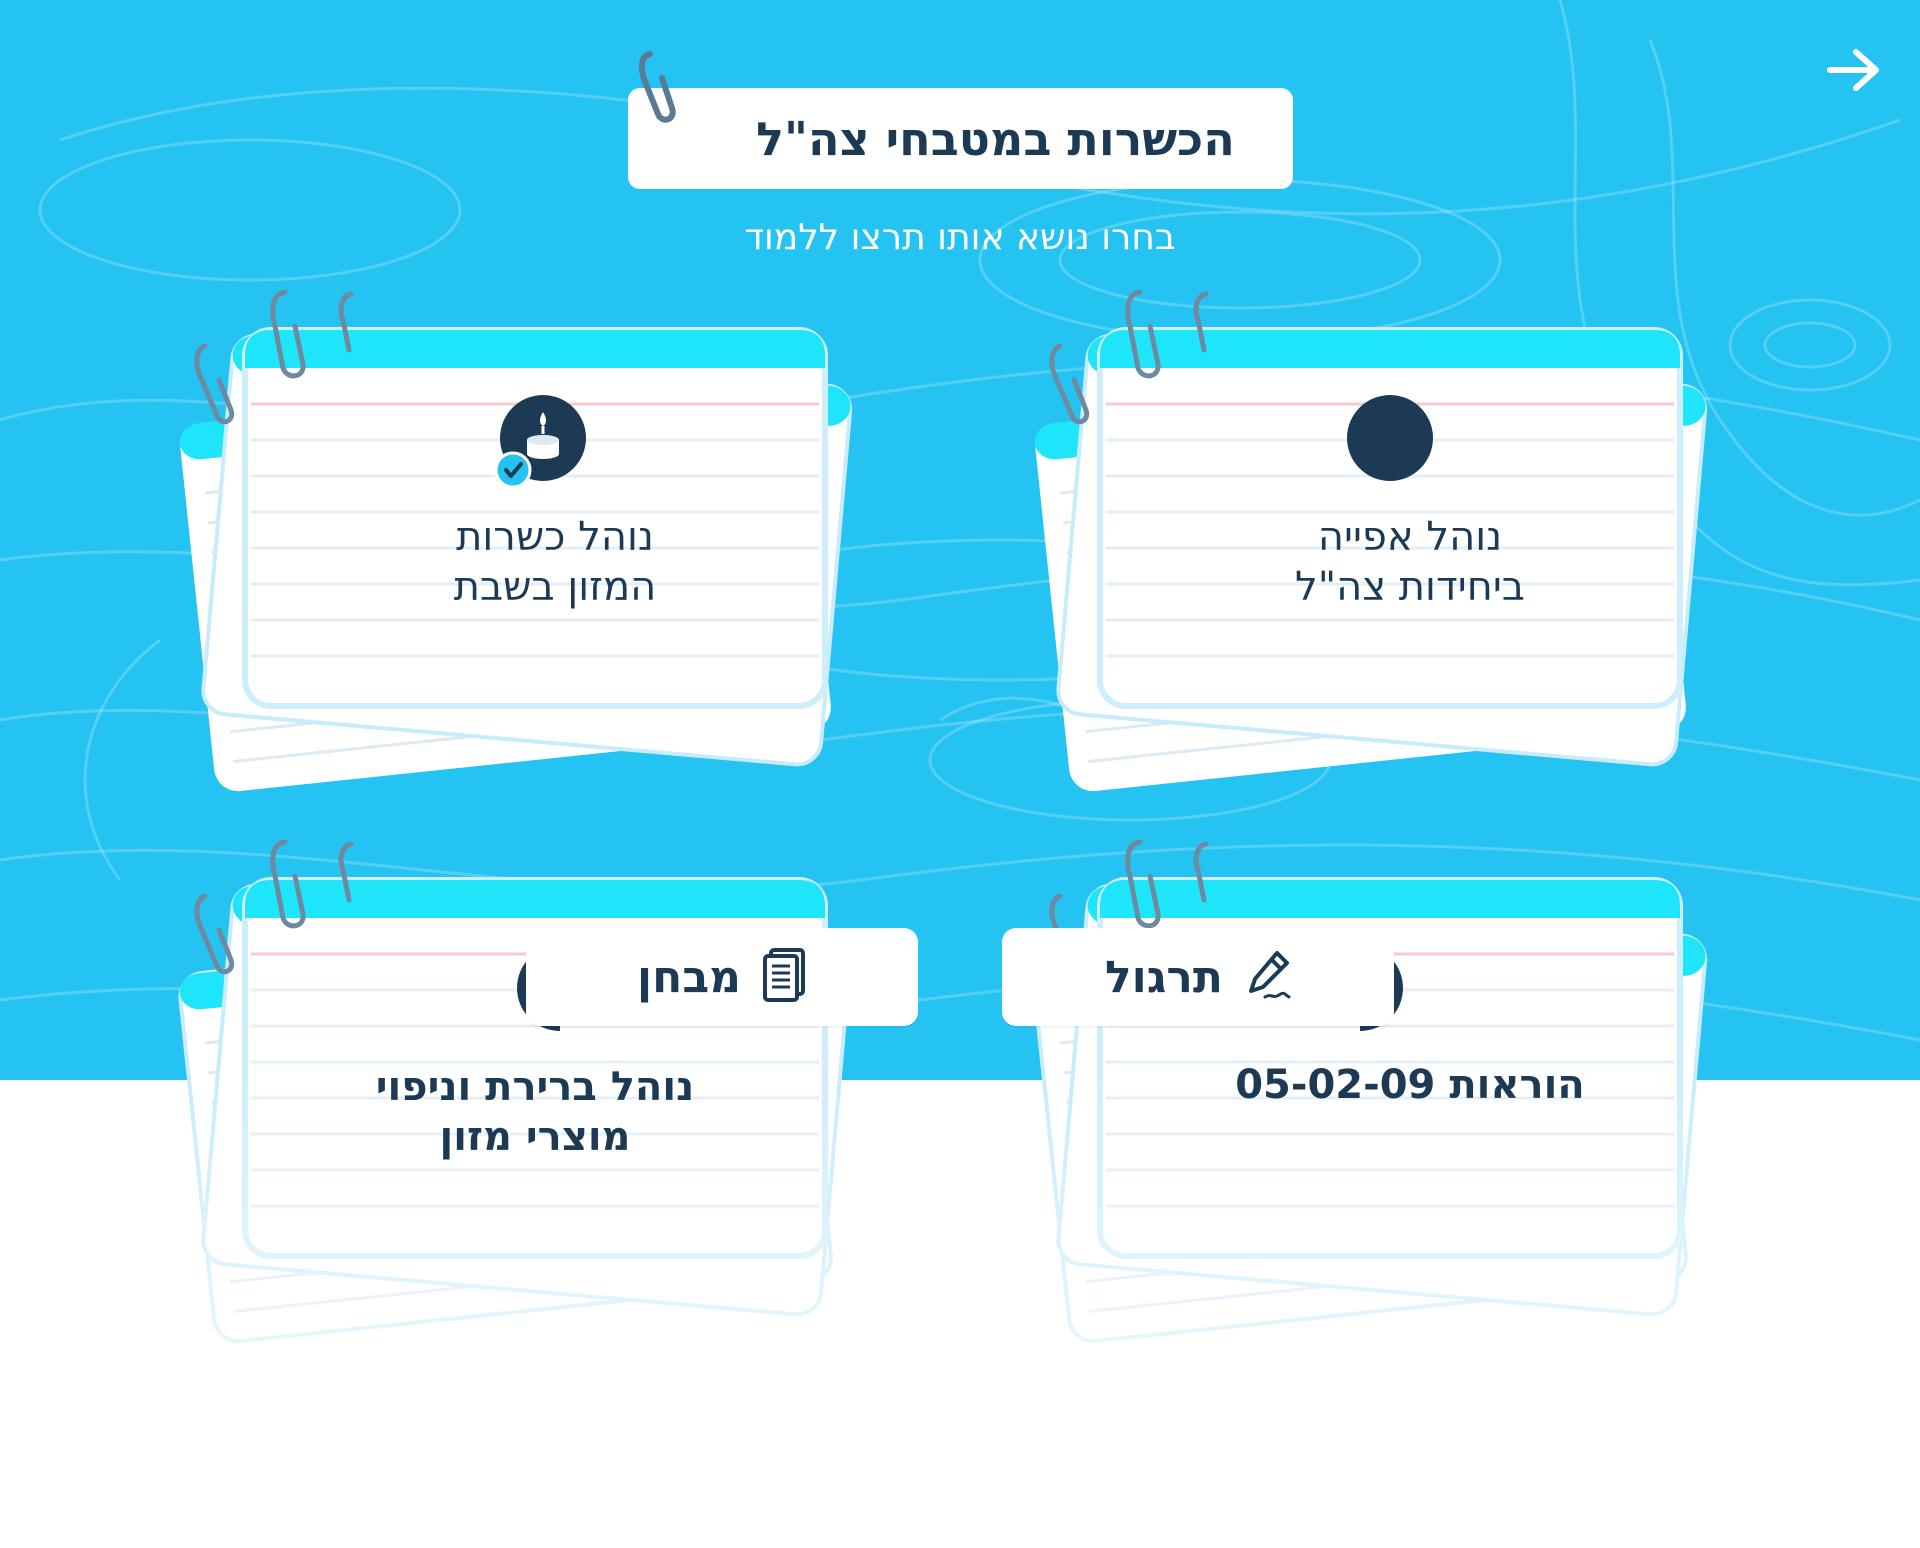 This screenshot has height=1548, width=1920. Describe the element at coordinates (544, 446) in the screenshot. I see `shabbat-candle-icon` at that location.